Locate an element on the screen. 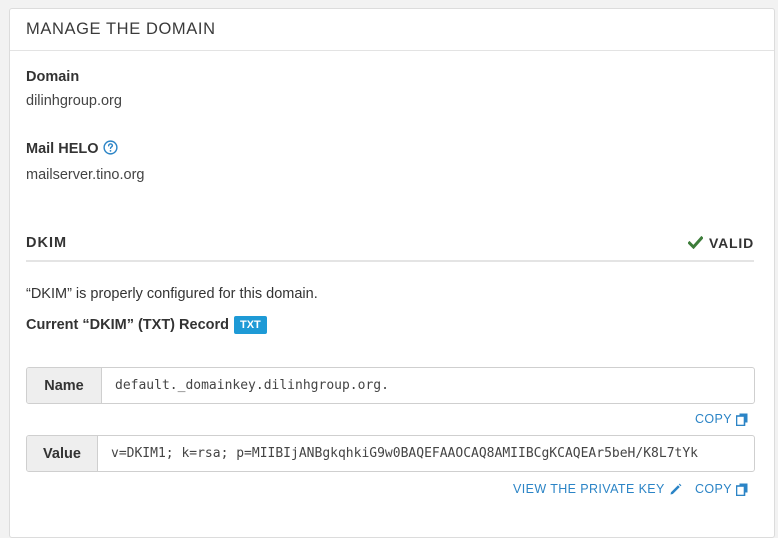  dkim-header: DKIM VALID is located at coordinates (390, 248).